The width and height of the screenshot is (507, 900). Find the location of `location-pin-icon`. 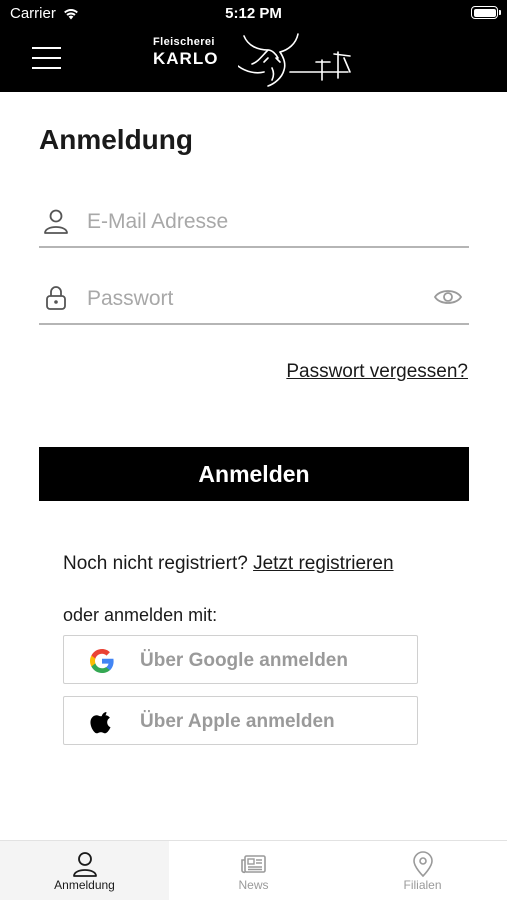

location-pin-icon is located at coordinates (422, 864).